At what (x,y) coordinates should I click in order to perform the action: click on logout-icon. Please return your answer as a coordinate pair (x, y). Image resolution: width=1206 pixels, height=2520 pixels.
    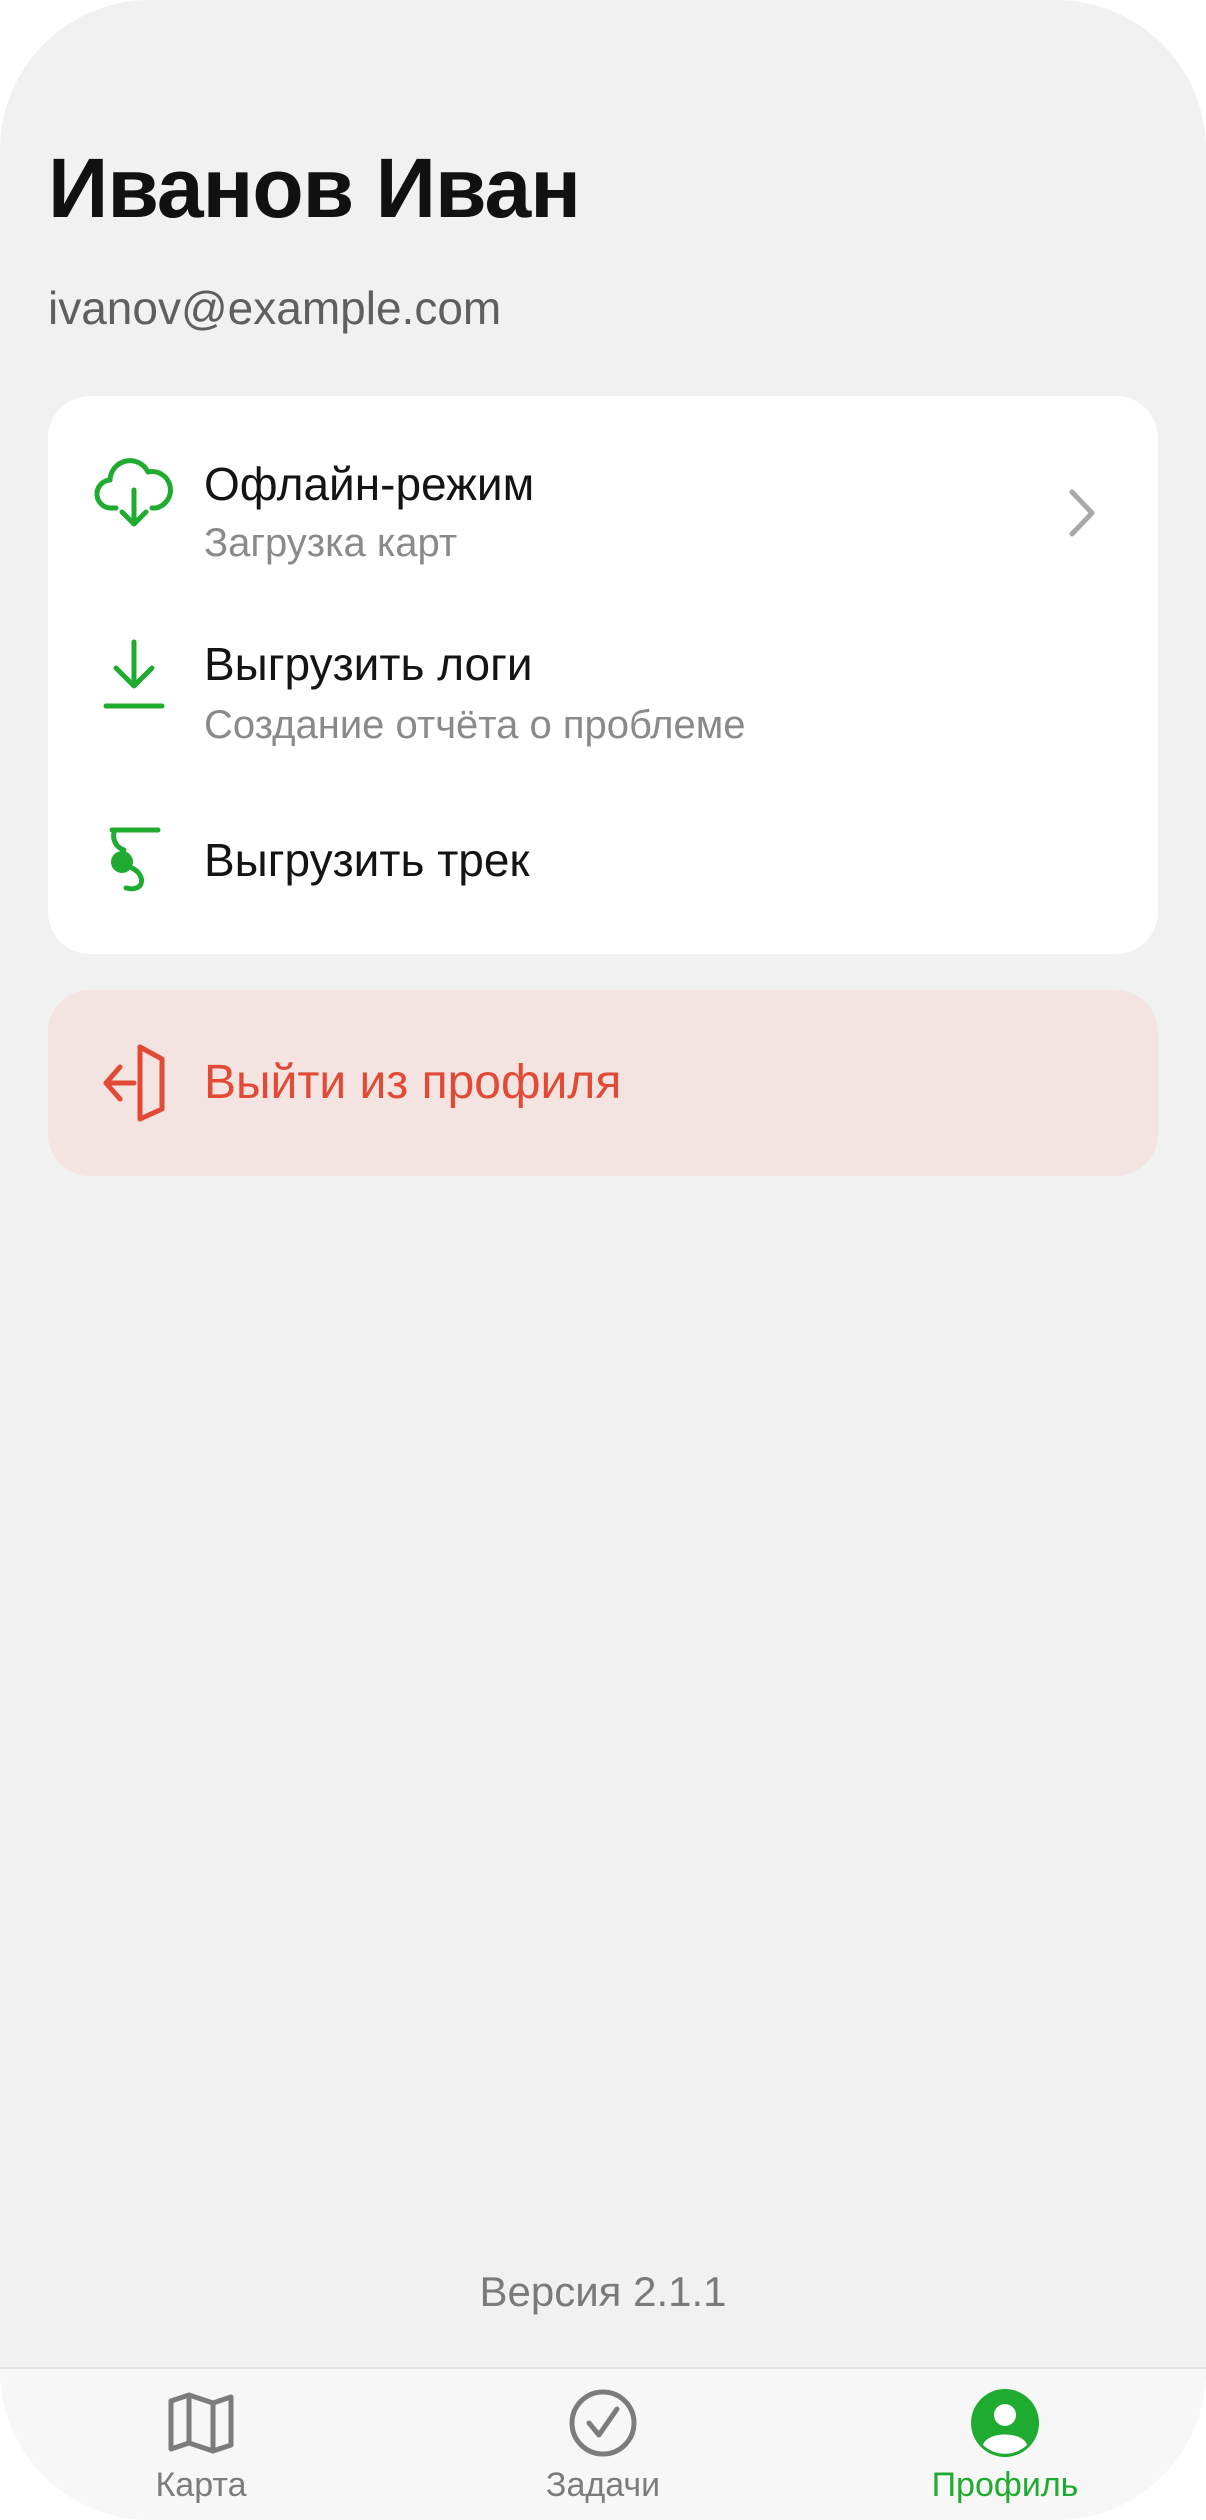
    Looking at the image, I should click on (134, 1083).